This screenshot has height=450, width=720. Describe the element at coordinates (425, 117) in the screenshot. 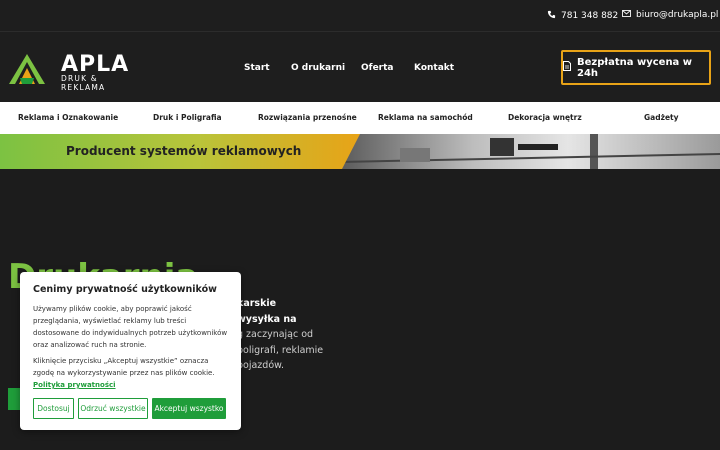

I see `category-reklama-samochod: Reklama na samochód` at that location.